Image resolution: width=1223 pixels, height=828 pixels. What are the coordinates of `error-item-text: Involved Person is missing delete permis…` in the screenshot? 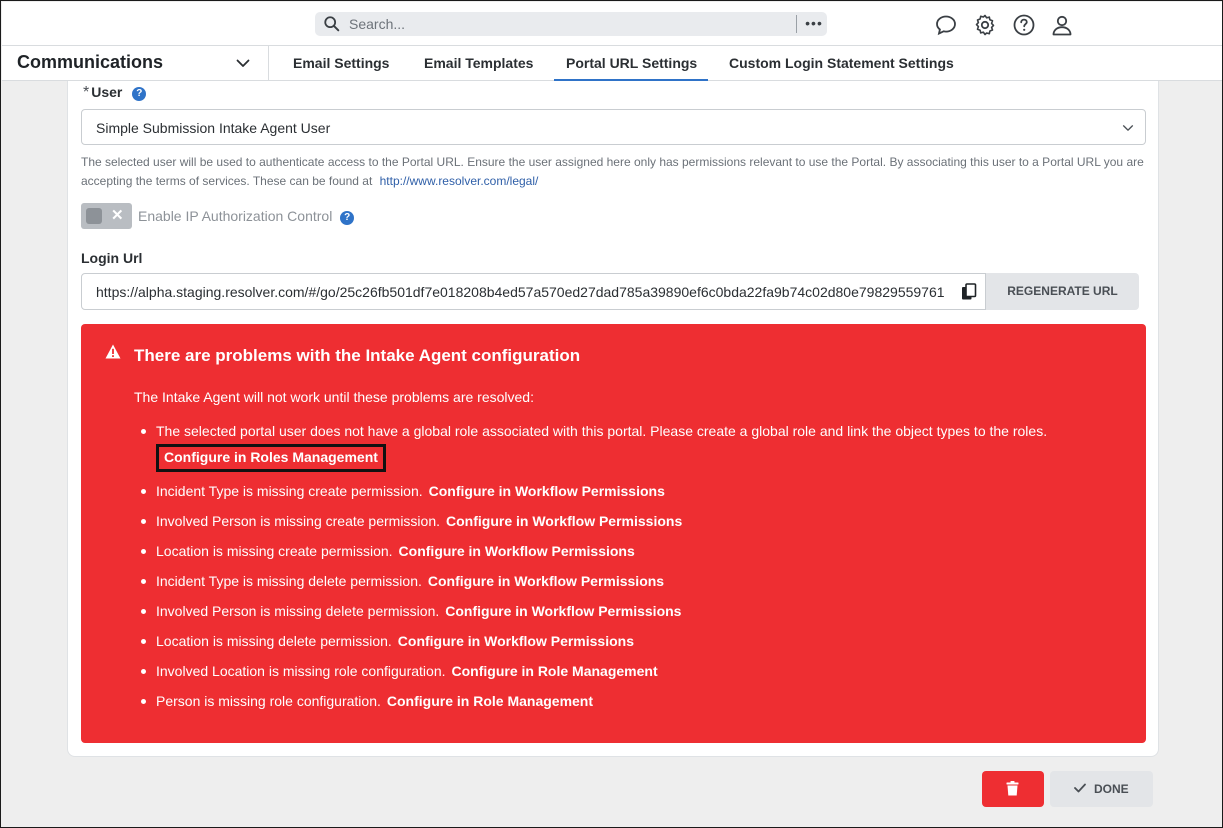 It's located at (298, 611).